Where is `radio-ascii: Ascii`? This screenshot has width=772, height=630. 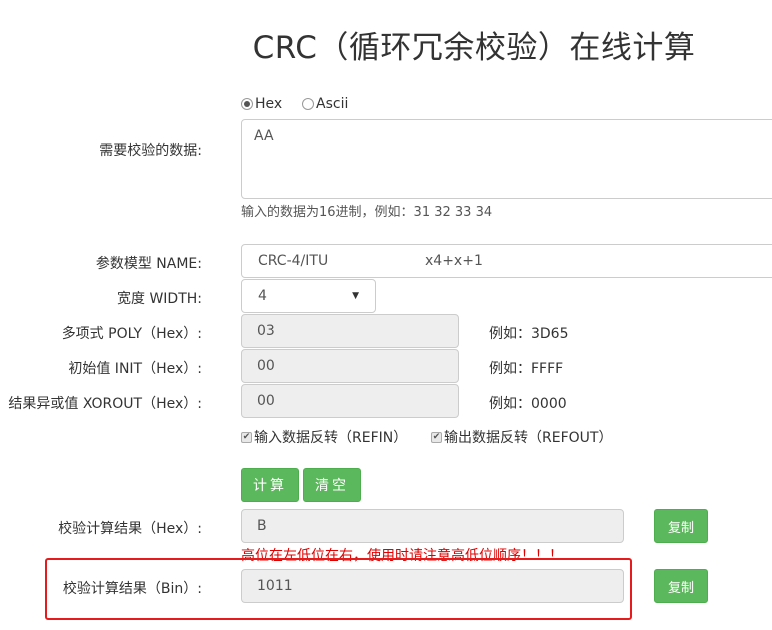
radio-ascii: Ascii is located at coordinates (325, 104).